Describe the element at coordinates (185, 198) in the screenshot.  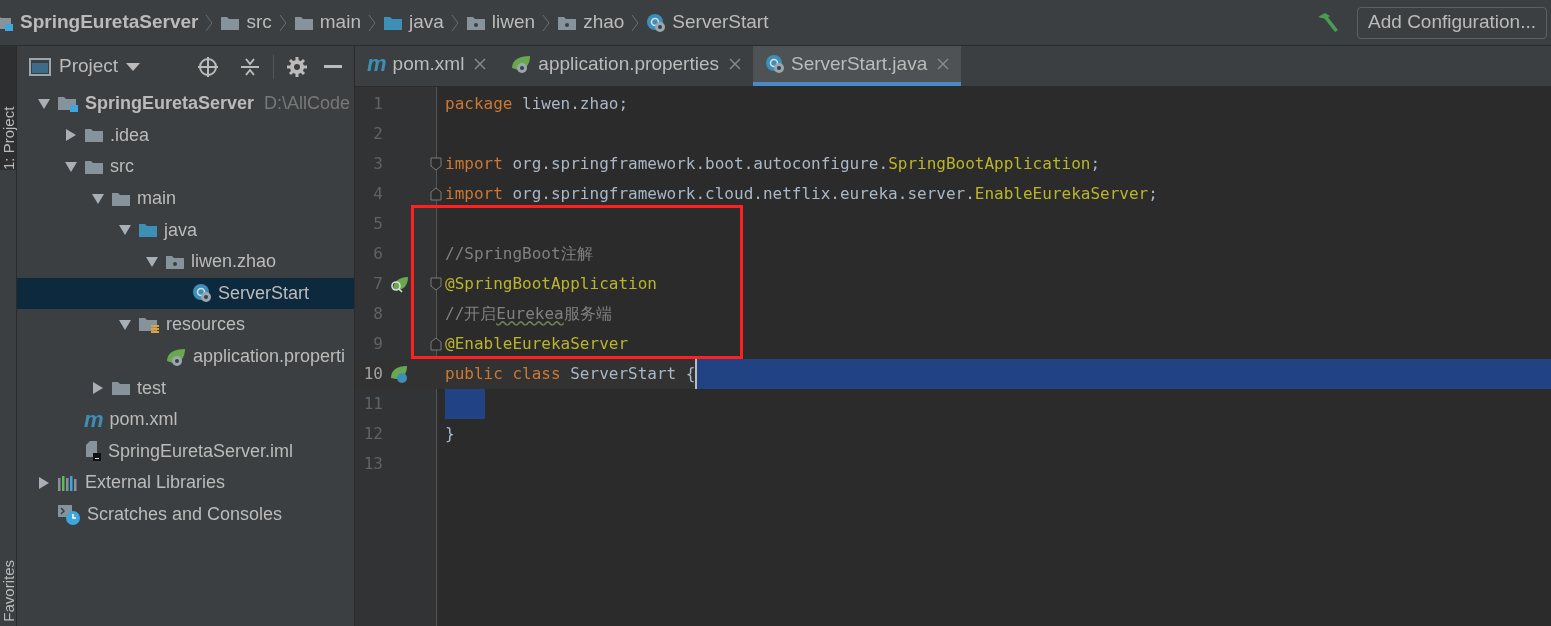
I see `tree-item: main` at that location.